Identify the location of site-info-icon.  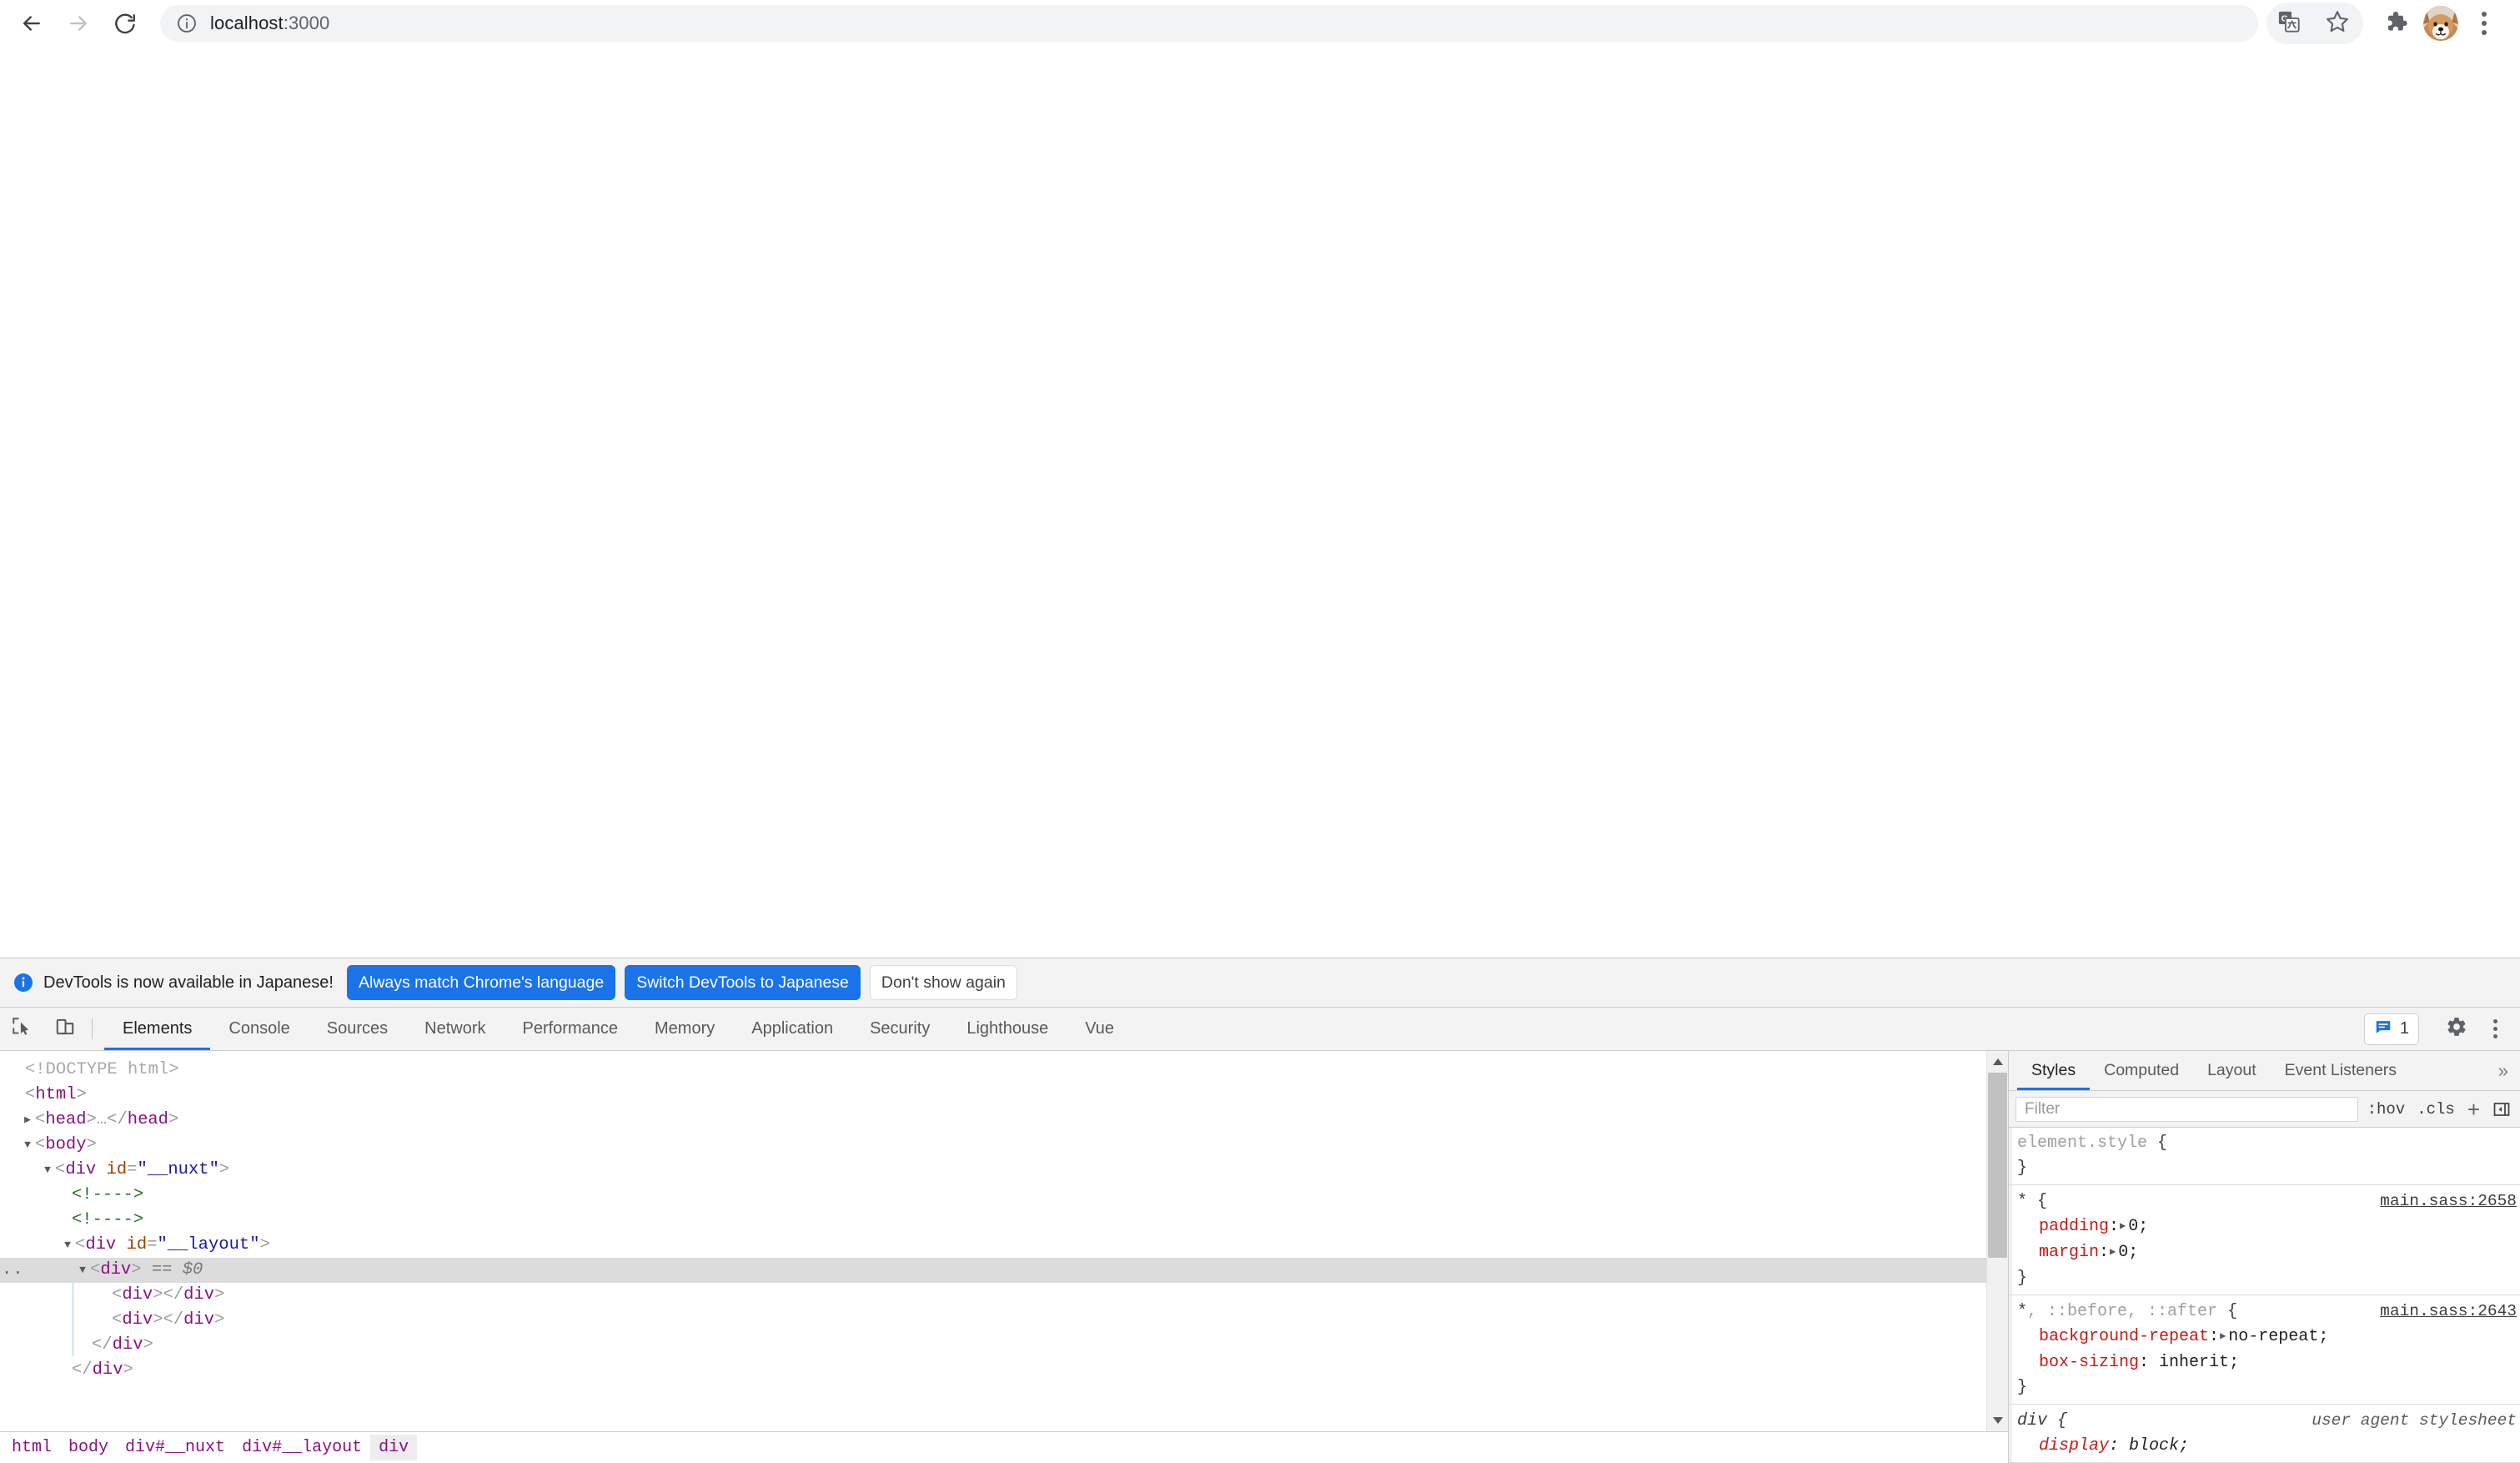
(186, 23).